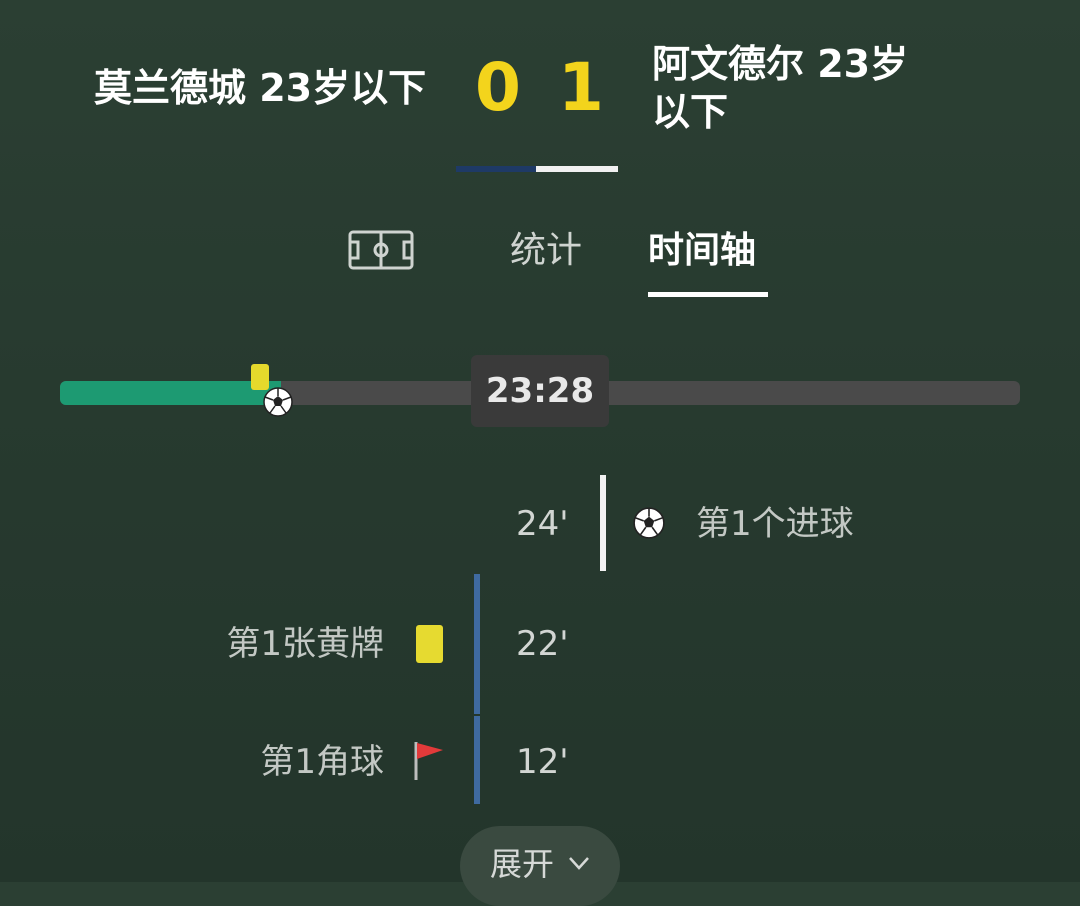 This screenshot has width=1080, height=906. Describe the element at coordinates (577, 169) in the screenshot. I see `away-share-segment` at that location.